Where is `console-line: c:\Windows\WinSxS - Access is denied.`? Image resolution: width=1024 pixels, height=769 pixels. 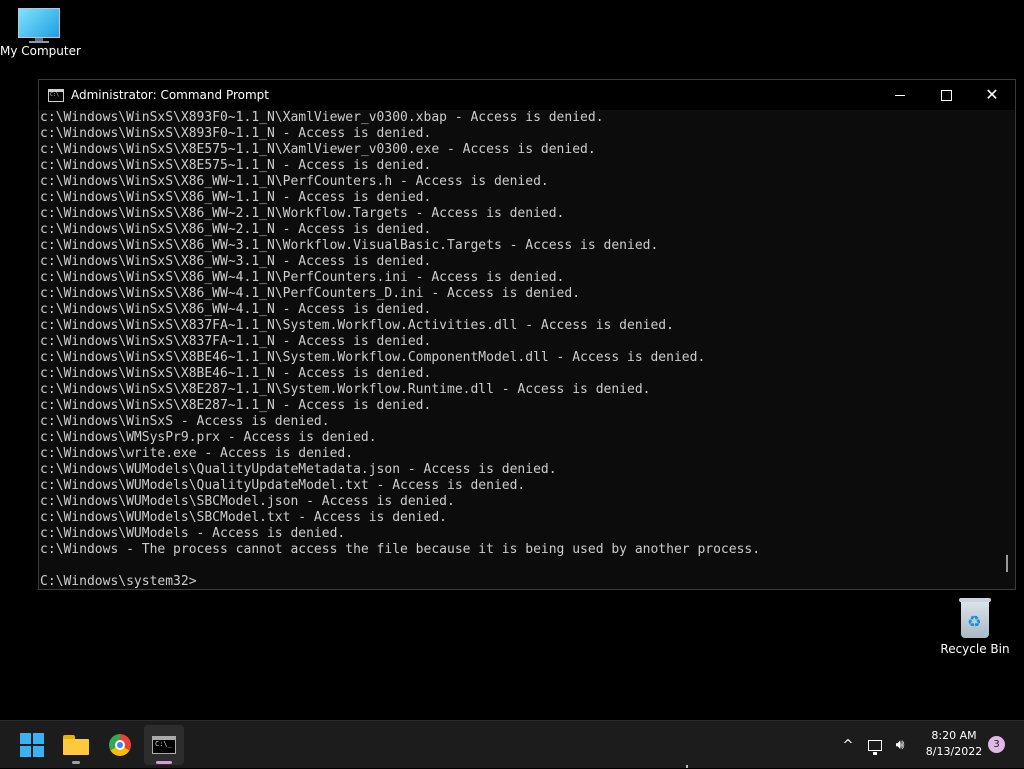 console-line: c:\Windows\WinSxS - Access is denied. is located at coordinates (185, 421).